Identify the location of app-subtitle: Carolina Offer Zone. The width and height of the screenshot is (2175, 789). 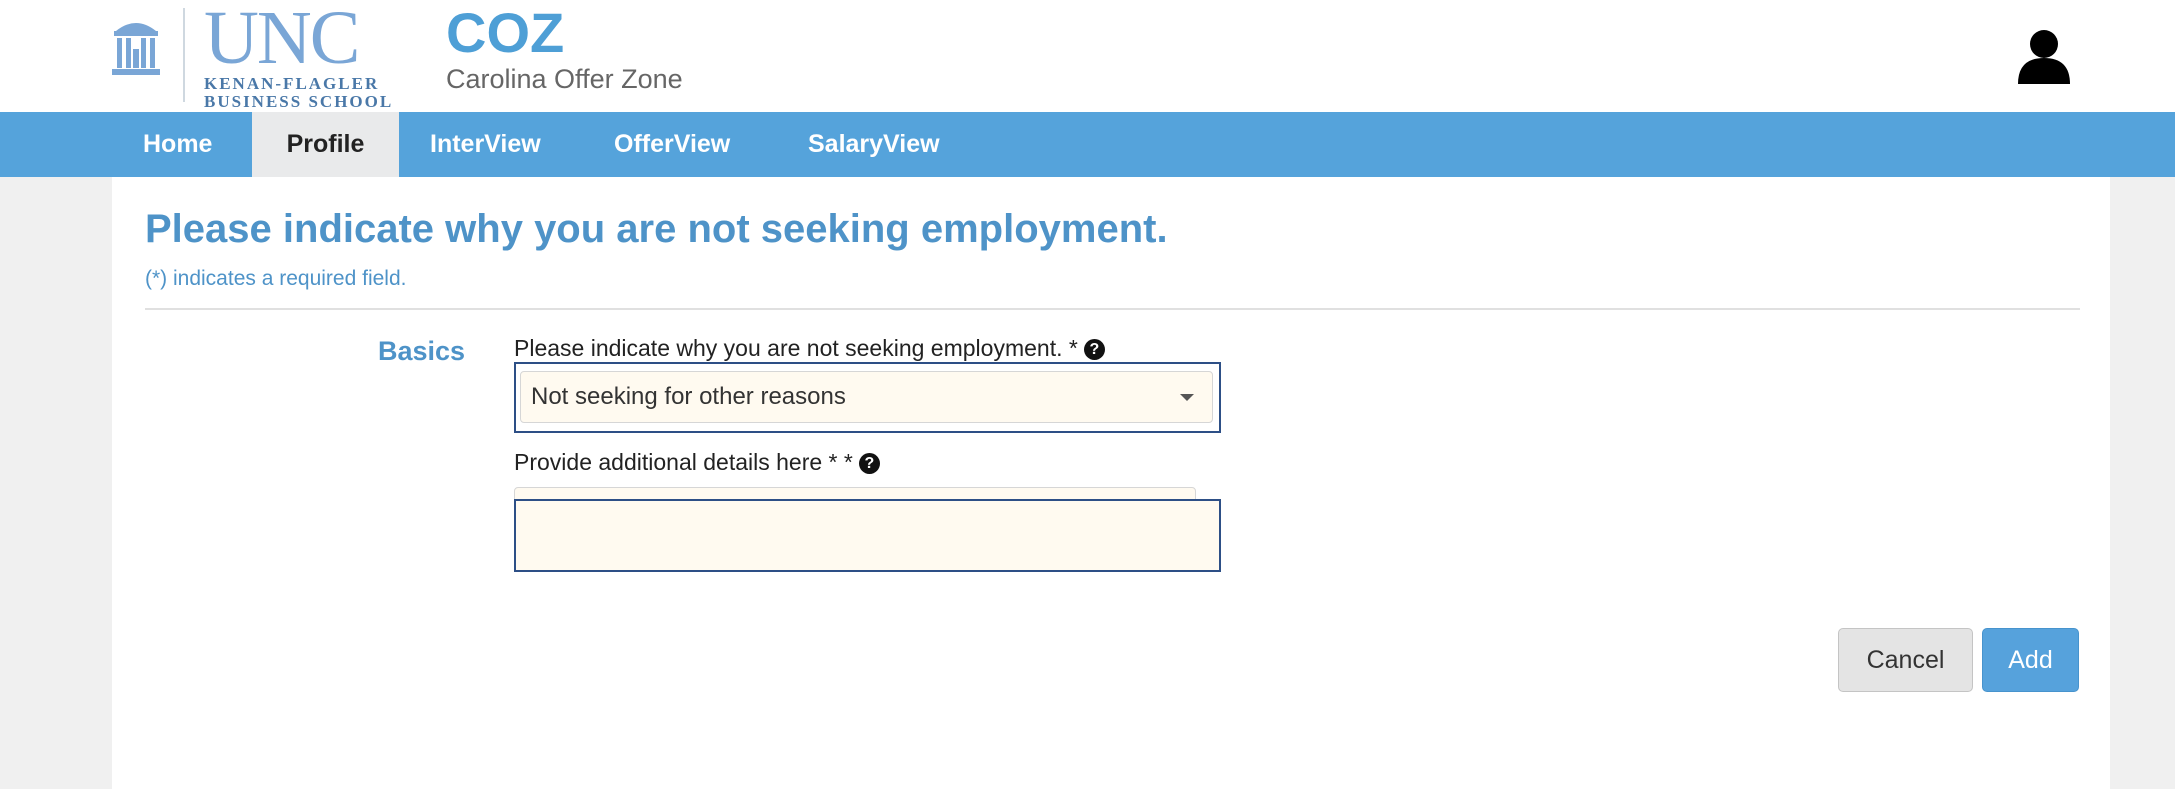
(564, 79).